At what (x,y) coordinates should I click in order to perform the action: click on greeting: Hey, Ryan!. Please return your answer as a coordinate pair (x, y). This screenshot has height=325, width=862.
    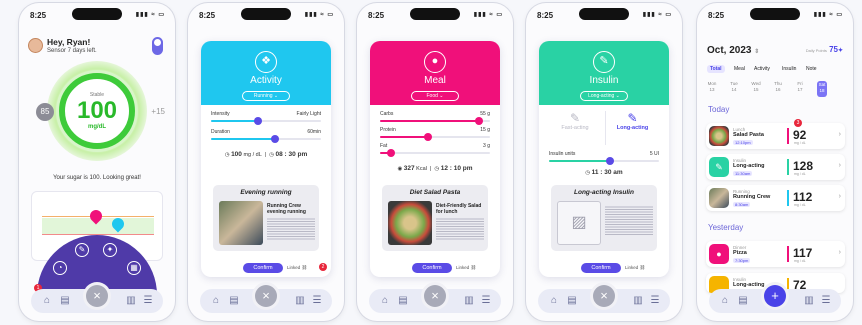
    Looking at the image, I should click on (69, 42).